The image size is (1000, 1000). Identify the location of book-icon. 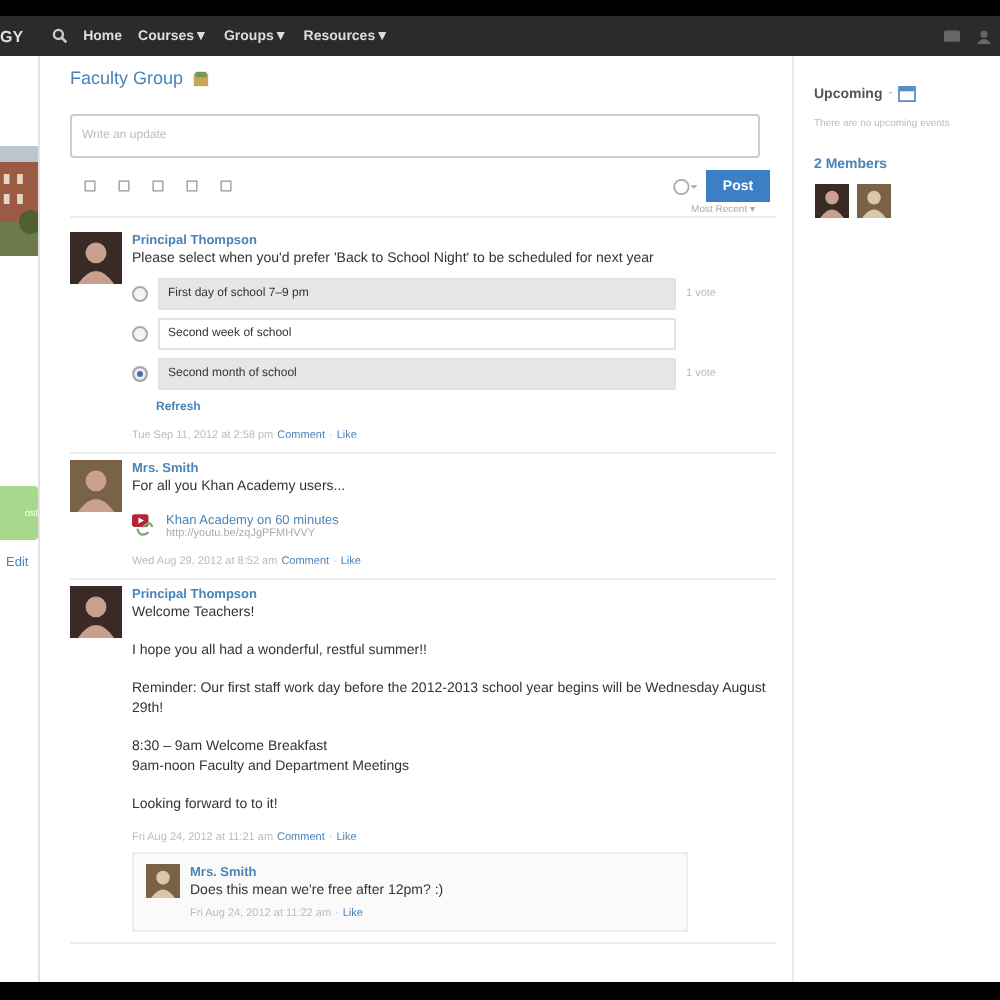
(200, 78).